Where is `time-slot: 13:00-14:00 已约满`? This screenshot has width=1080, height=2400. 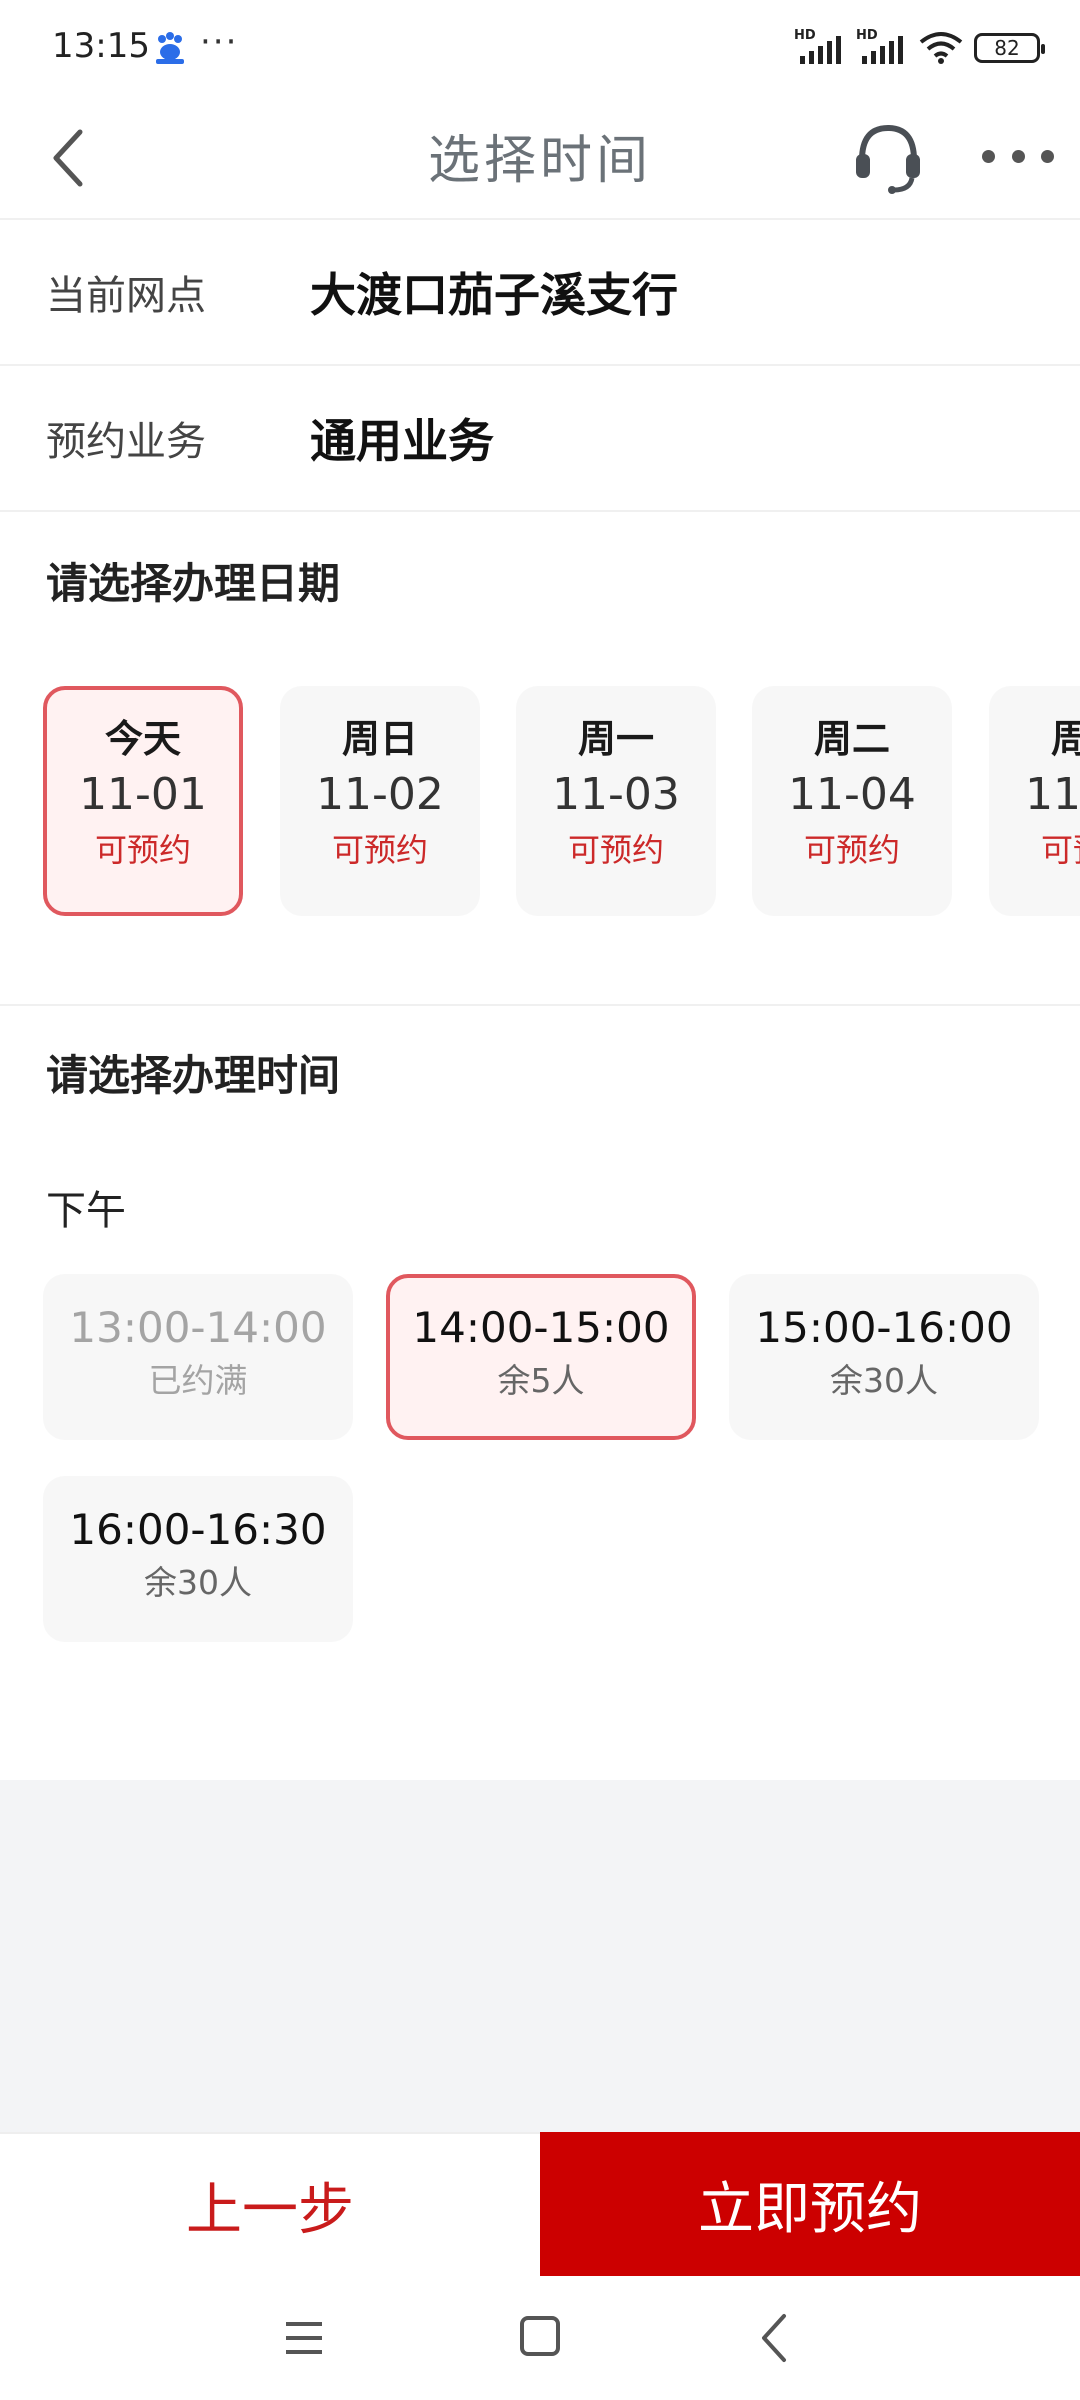
time-slot: 13:00-14:00 已约满 is located at coordinates (198, 1357).